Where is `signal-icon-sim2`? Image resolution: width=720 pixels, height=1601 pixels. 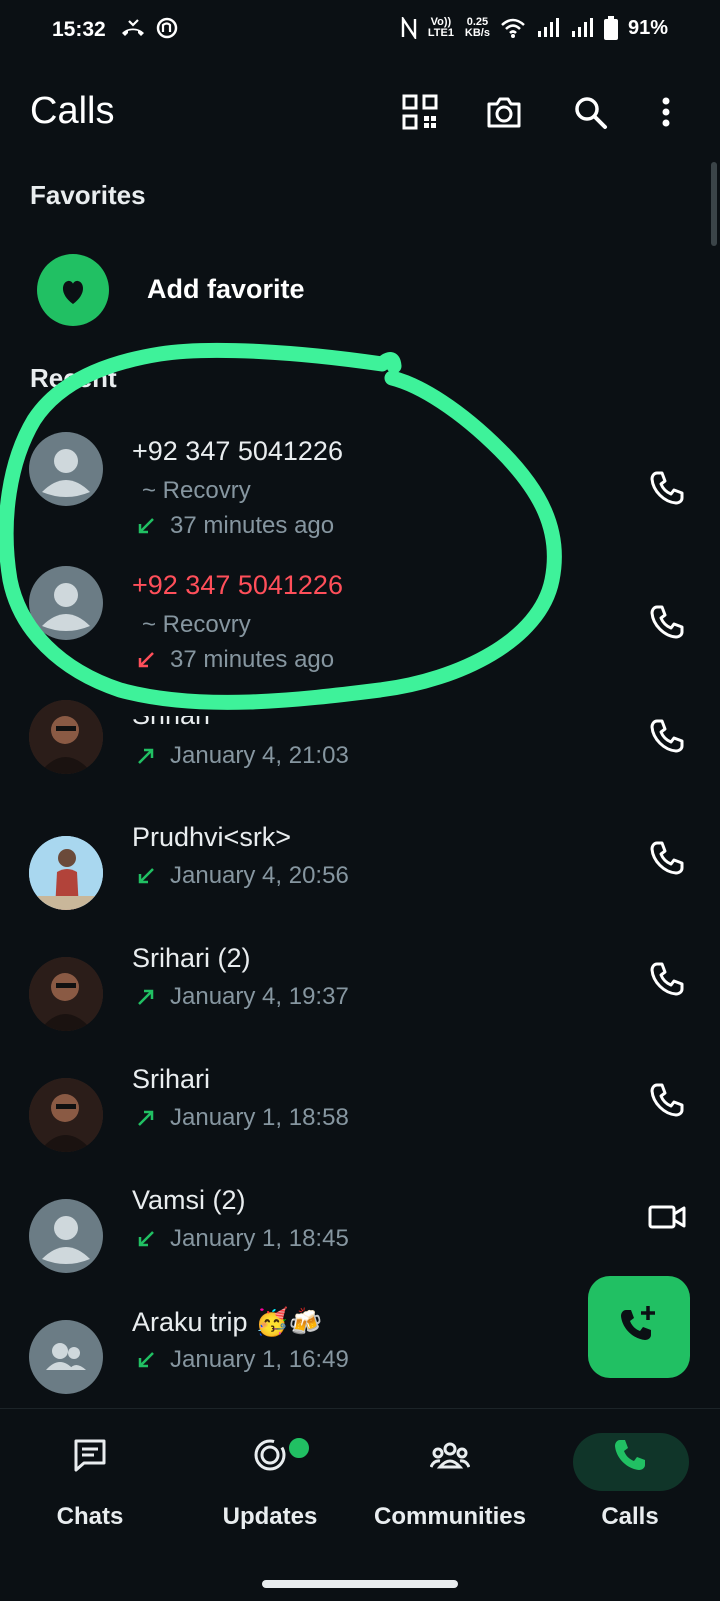 signal-icon-sim2 is located at coordinates (582, 27).